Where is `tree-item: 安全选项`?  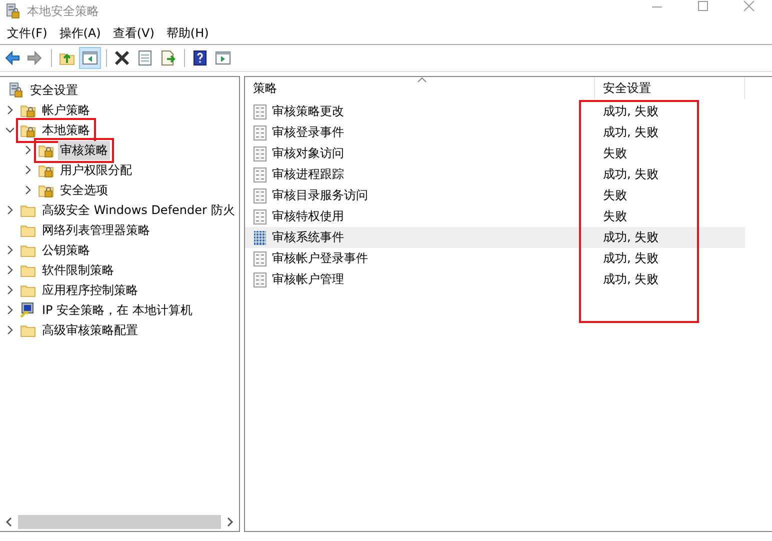 tree-item: 安全选项 is located at coordinates (84, 190).